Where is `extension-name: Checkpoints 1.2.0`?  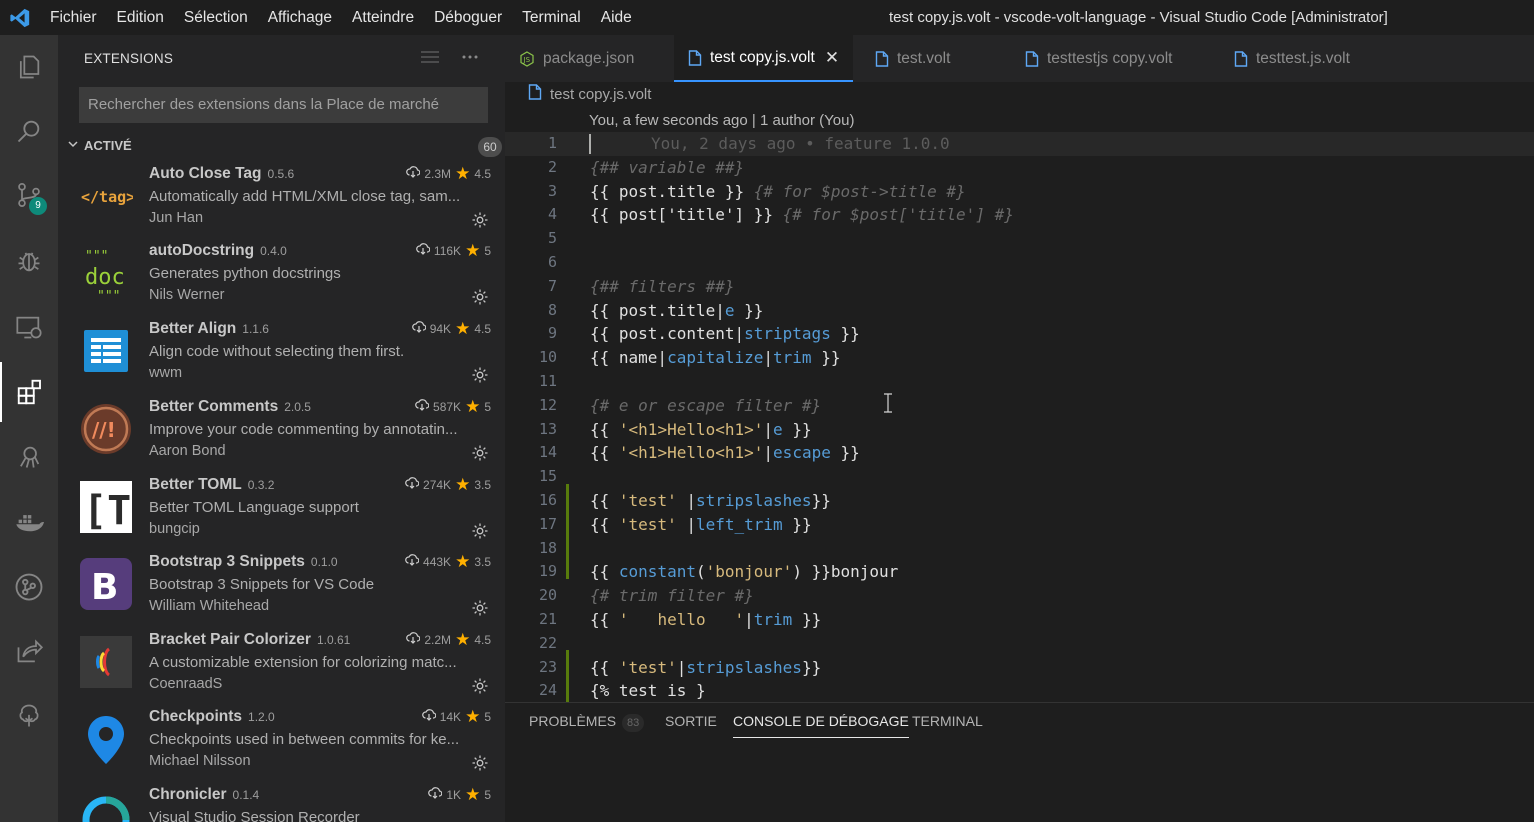 extension-name: Checkpoints 1.2.0 is located at coordinates (212, 716).